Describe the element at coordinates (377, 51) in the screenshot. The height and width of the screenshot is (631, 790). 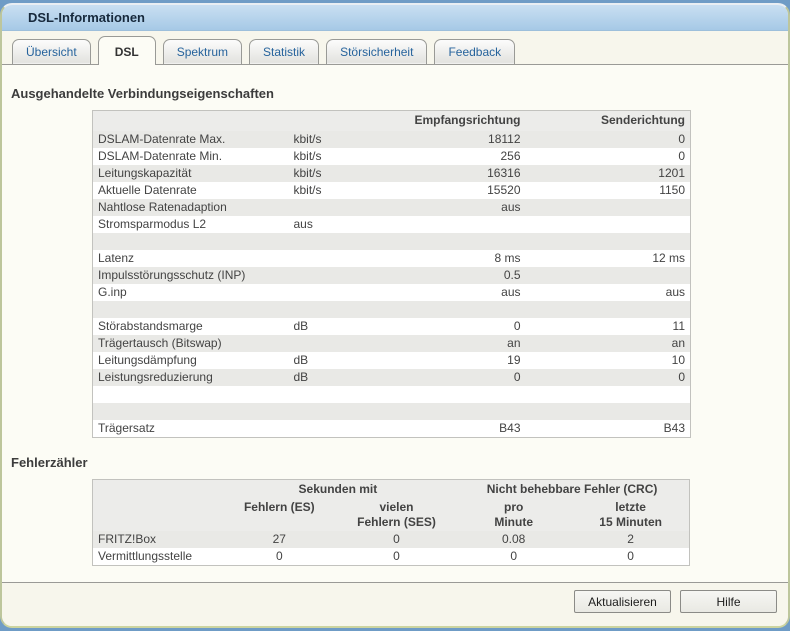
I see `tab-stoersicherheit: Störsicherheit` at that location.